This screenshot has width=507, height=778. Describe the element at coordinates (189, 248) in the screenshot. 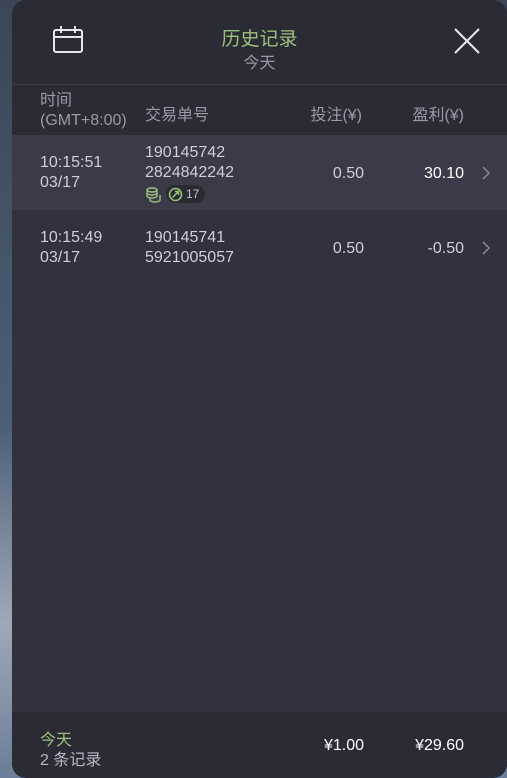

I see `row-order: 190145741 5921005057` at that location.